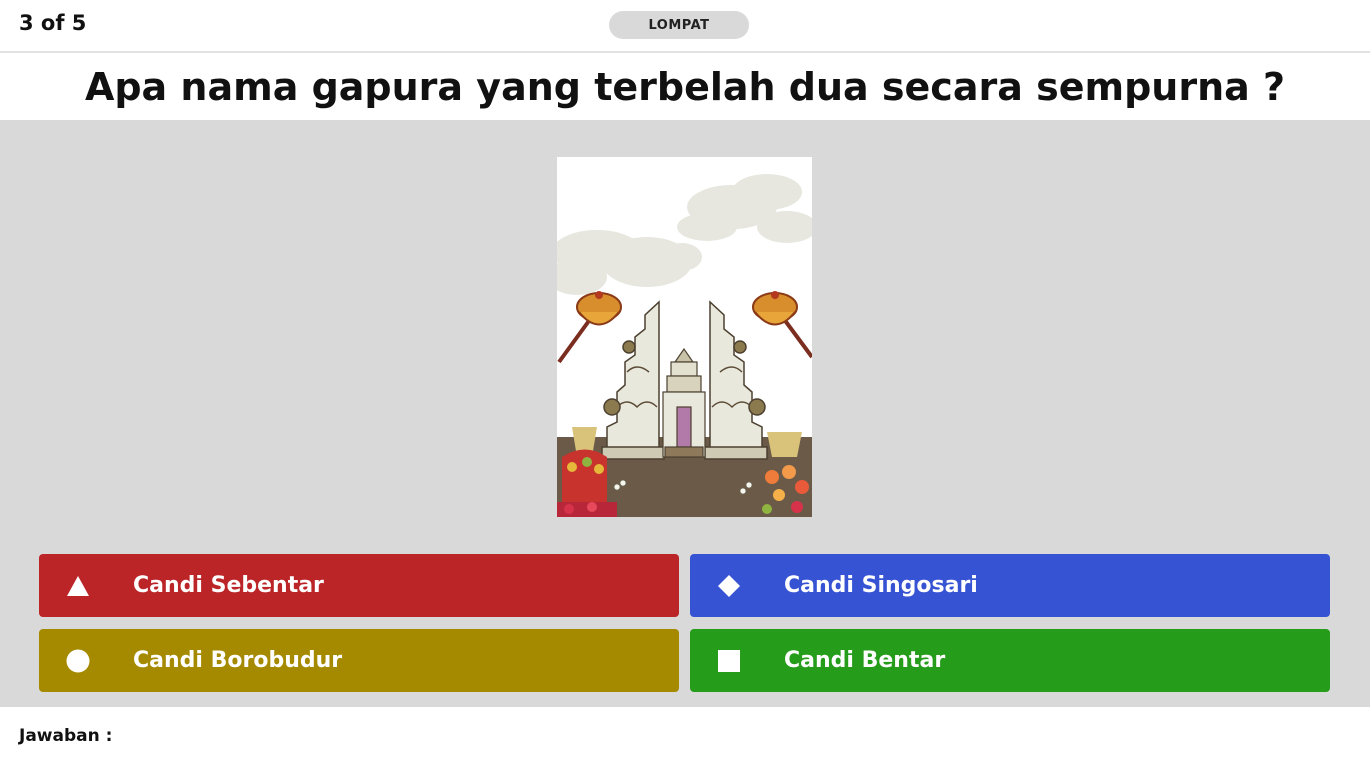 The width and height of the screenshot is (1370, 767). Describe the element at coordinates (228, 585) in the screenshot. I see `answer-label: Candi Sebentar` at that location.